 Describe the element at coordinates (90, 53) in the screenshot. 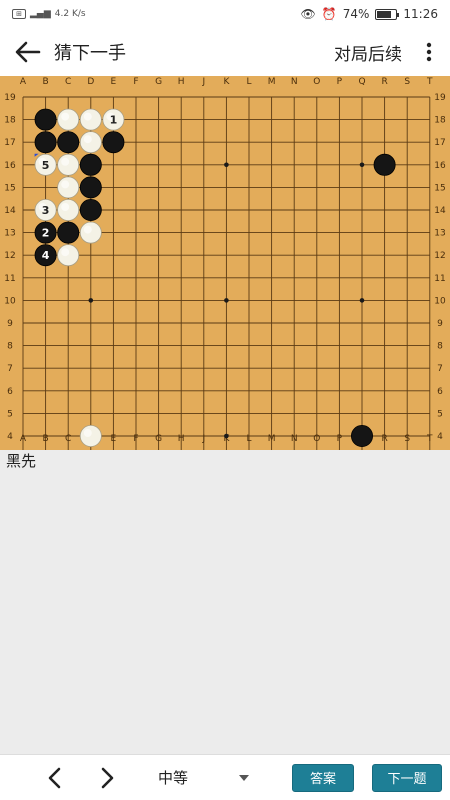

I see `page-title: 猜下一手` at that location.